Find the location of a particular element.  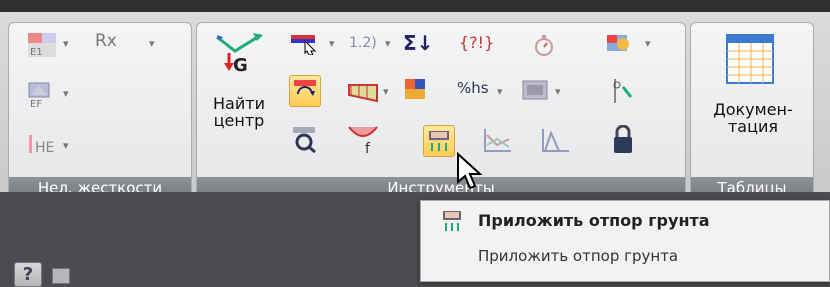

stiffness-group: E1 ▾ Rx ▾ EF ▾ HE ▾ Нел. жесткости is located at coordinates (100, 111).